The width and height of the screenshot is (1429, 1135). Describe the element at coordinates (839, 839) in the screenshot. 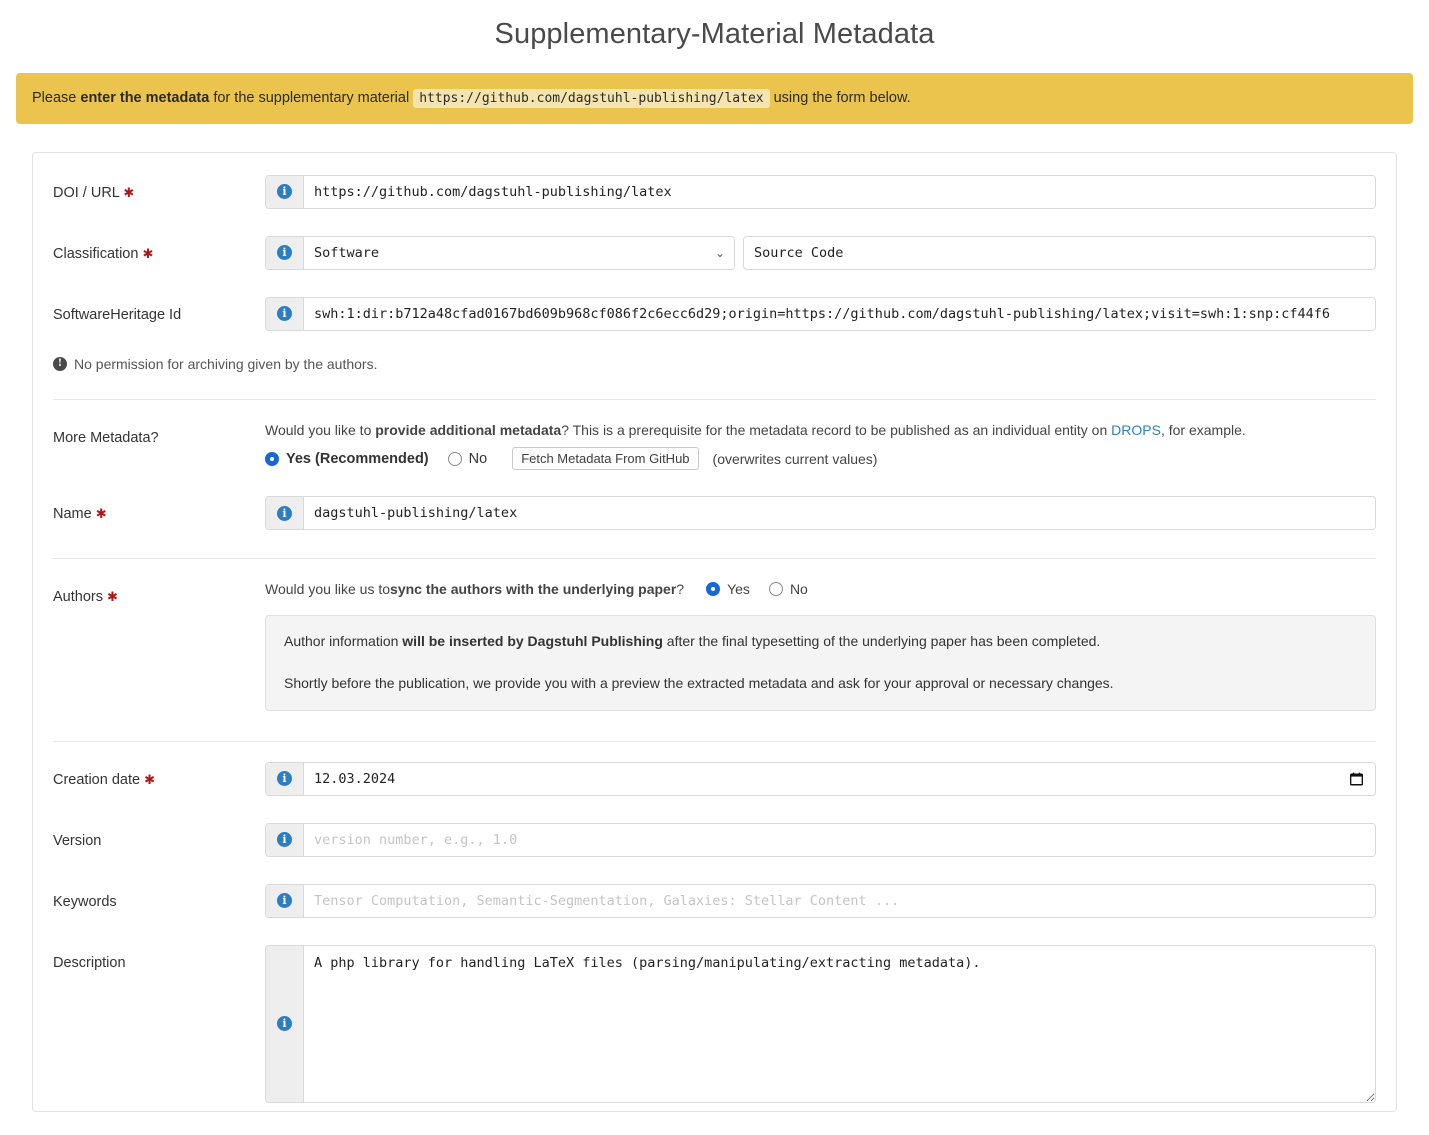

I see `version-input` at that location.